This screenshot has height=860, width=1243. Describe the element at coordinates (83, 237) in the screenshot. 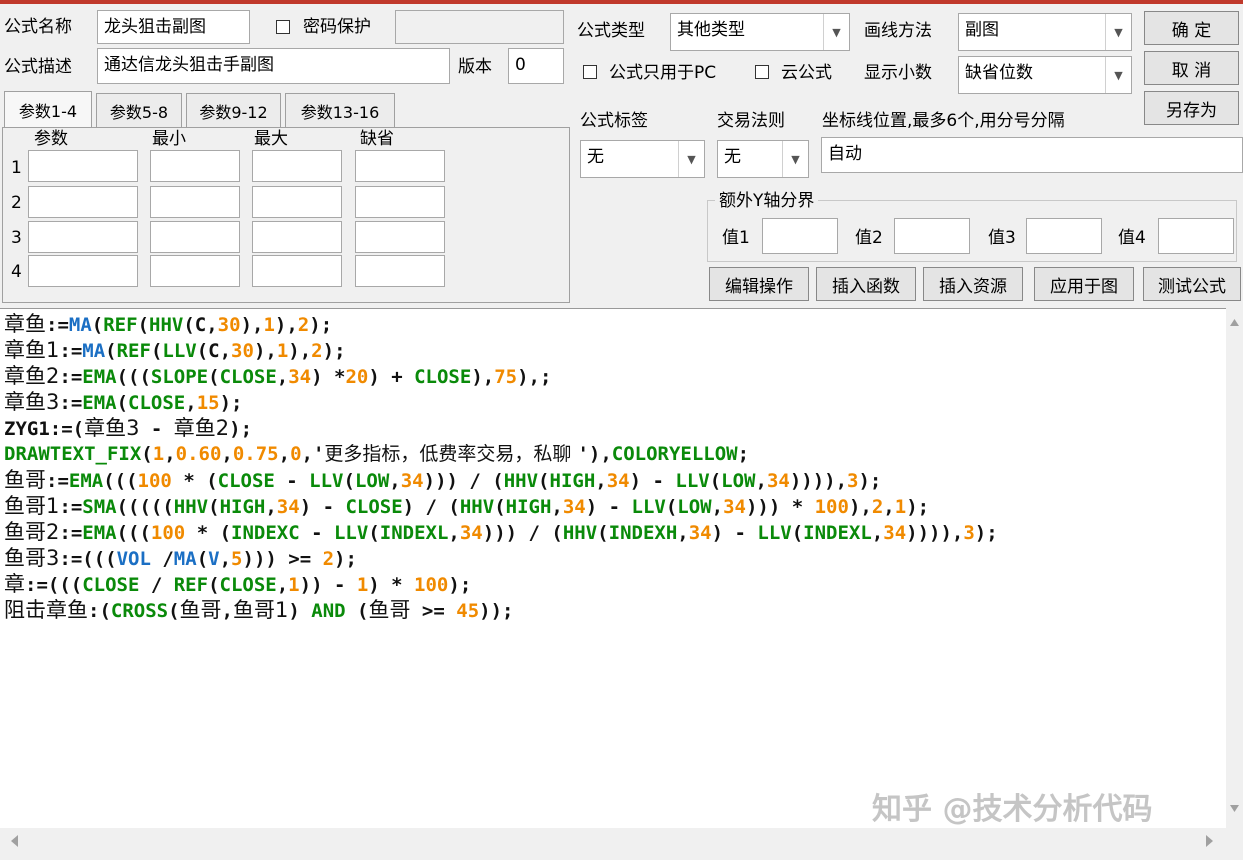

I see `param-3-name-input` at that location.